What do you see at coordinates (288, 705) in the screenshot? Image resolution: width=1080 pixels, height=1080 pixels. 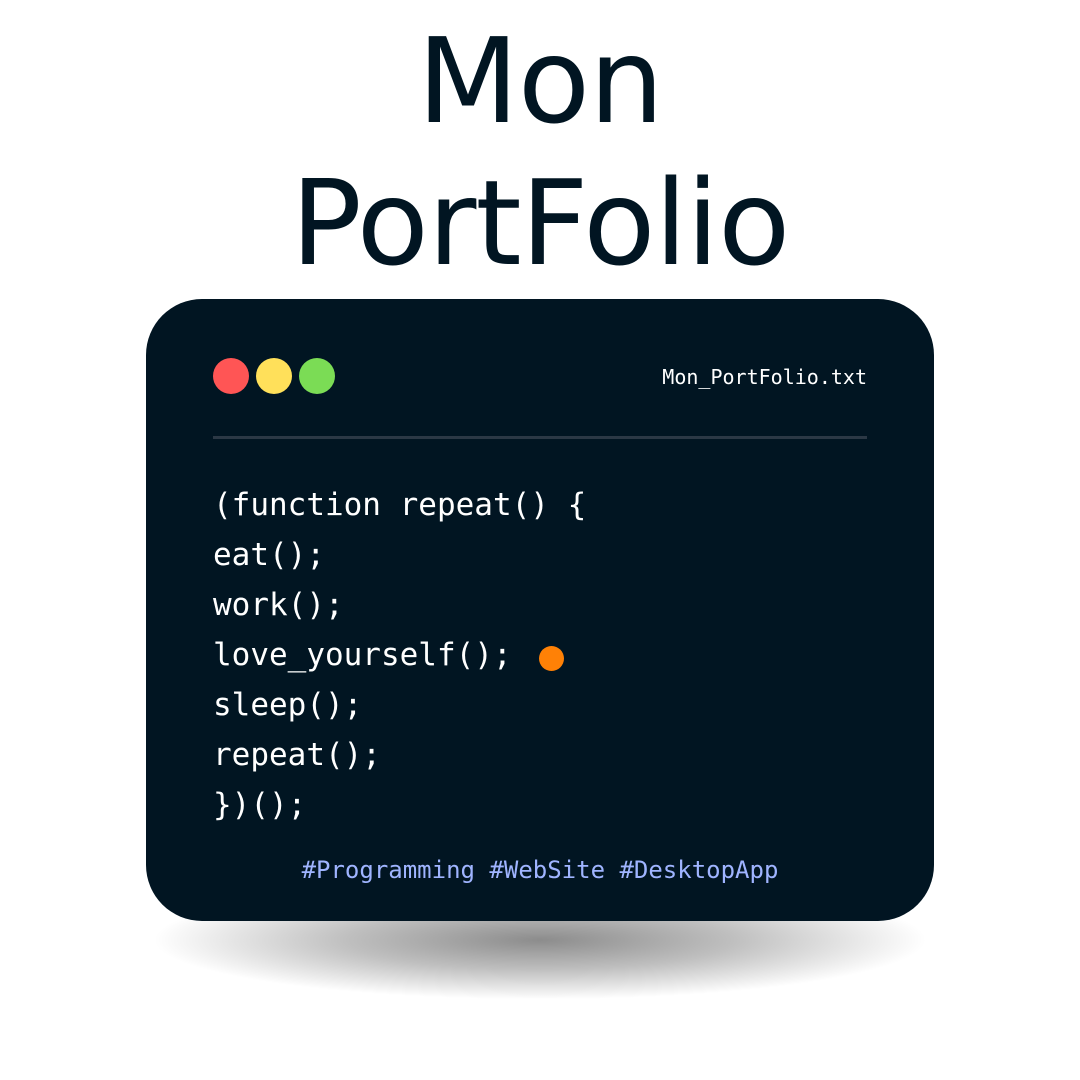 I see `code-line: sleep();` at bounding box center [288, 705].